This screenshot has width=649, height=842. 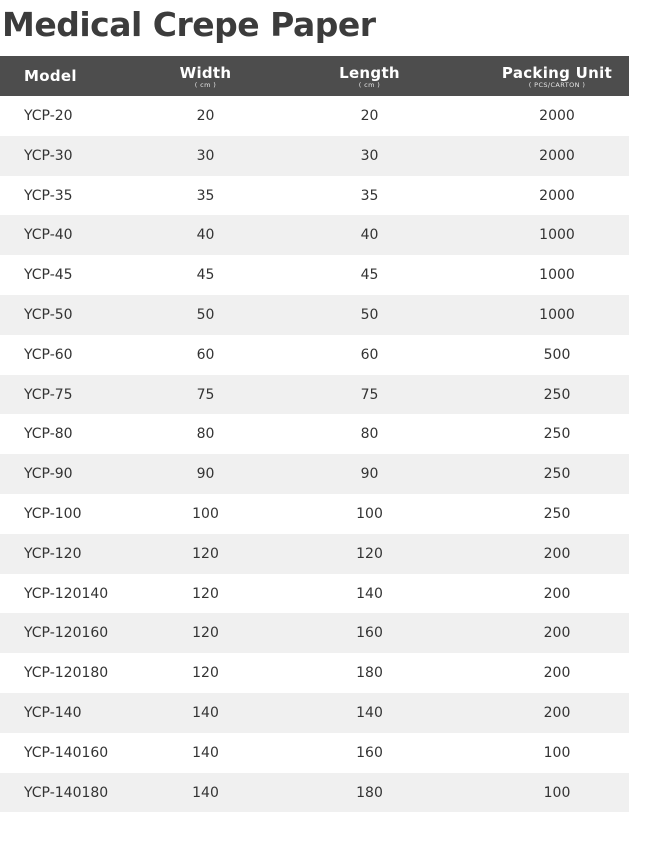 I want to click on cell-model: YCP-90, so click(x=48, y=474).